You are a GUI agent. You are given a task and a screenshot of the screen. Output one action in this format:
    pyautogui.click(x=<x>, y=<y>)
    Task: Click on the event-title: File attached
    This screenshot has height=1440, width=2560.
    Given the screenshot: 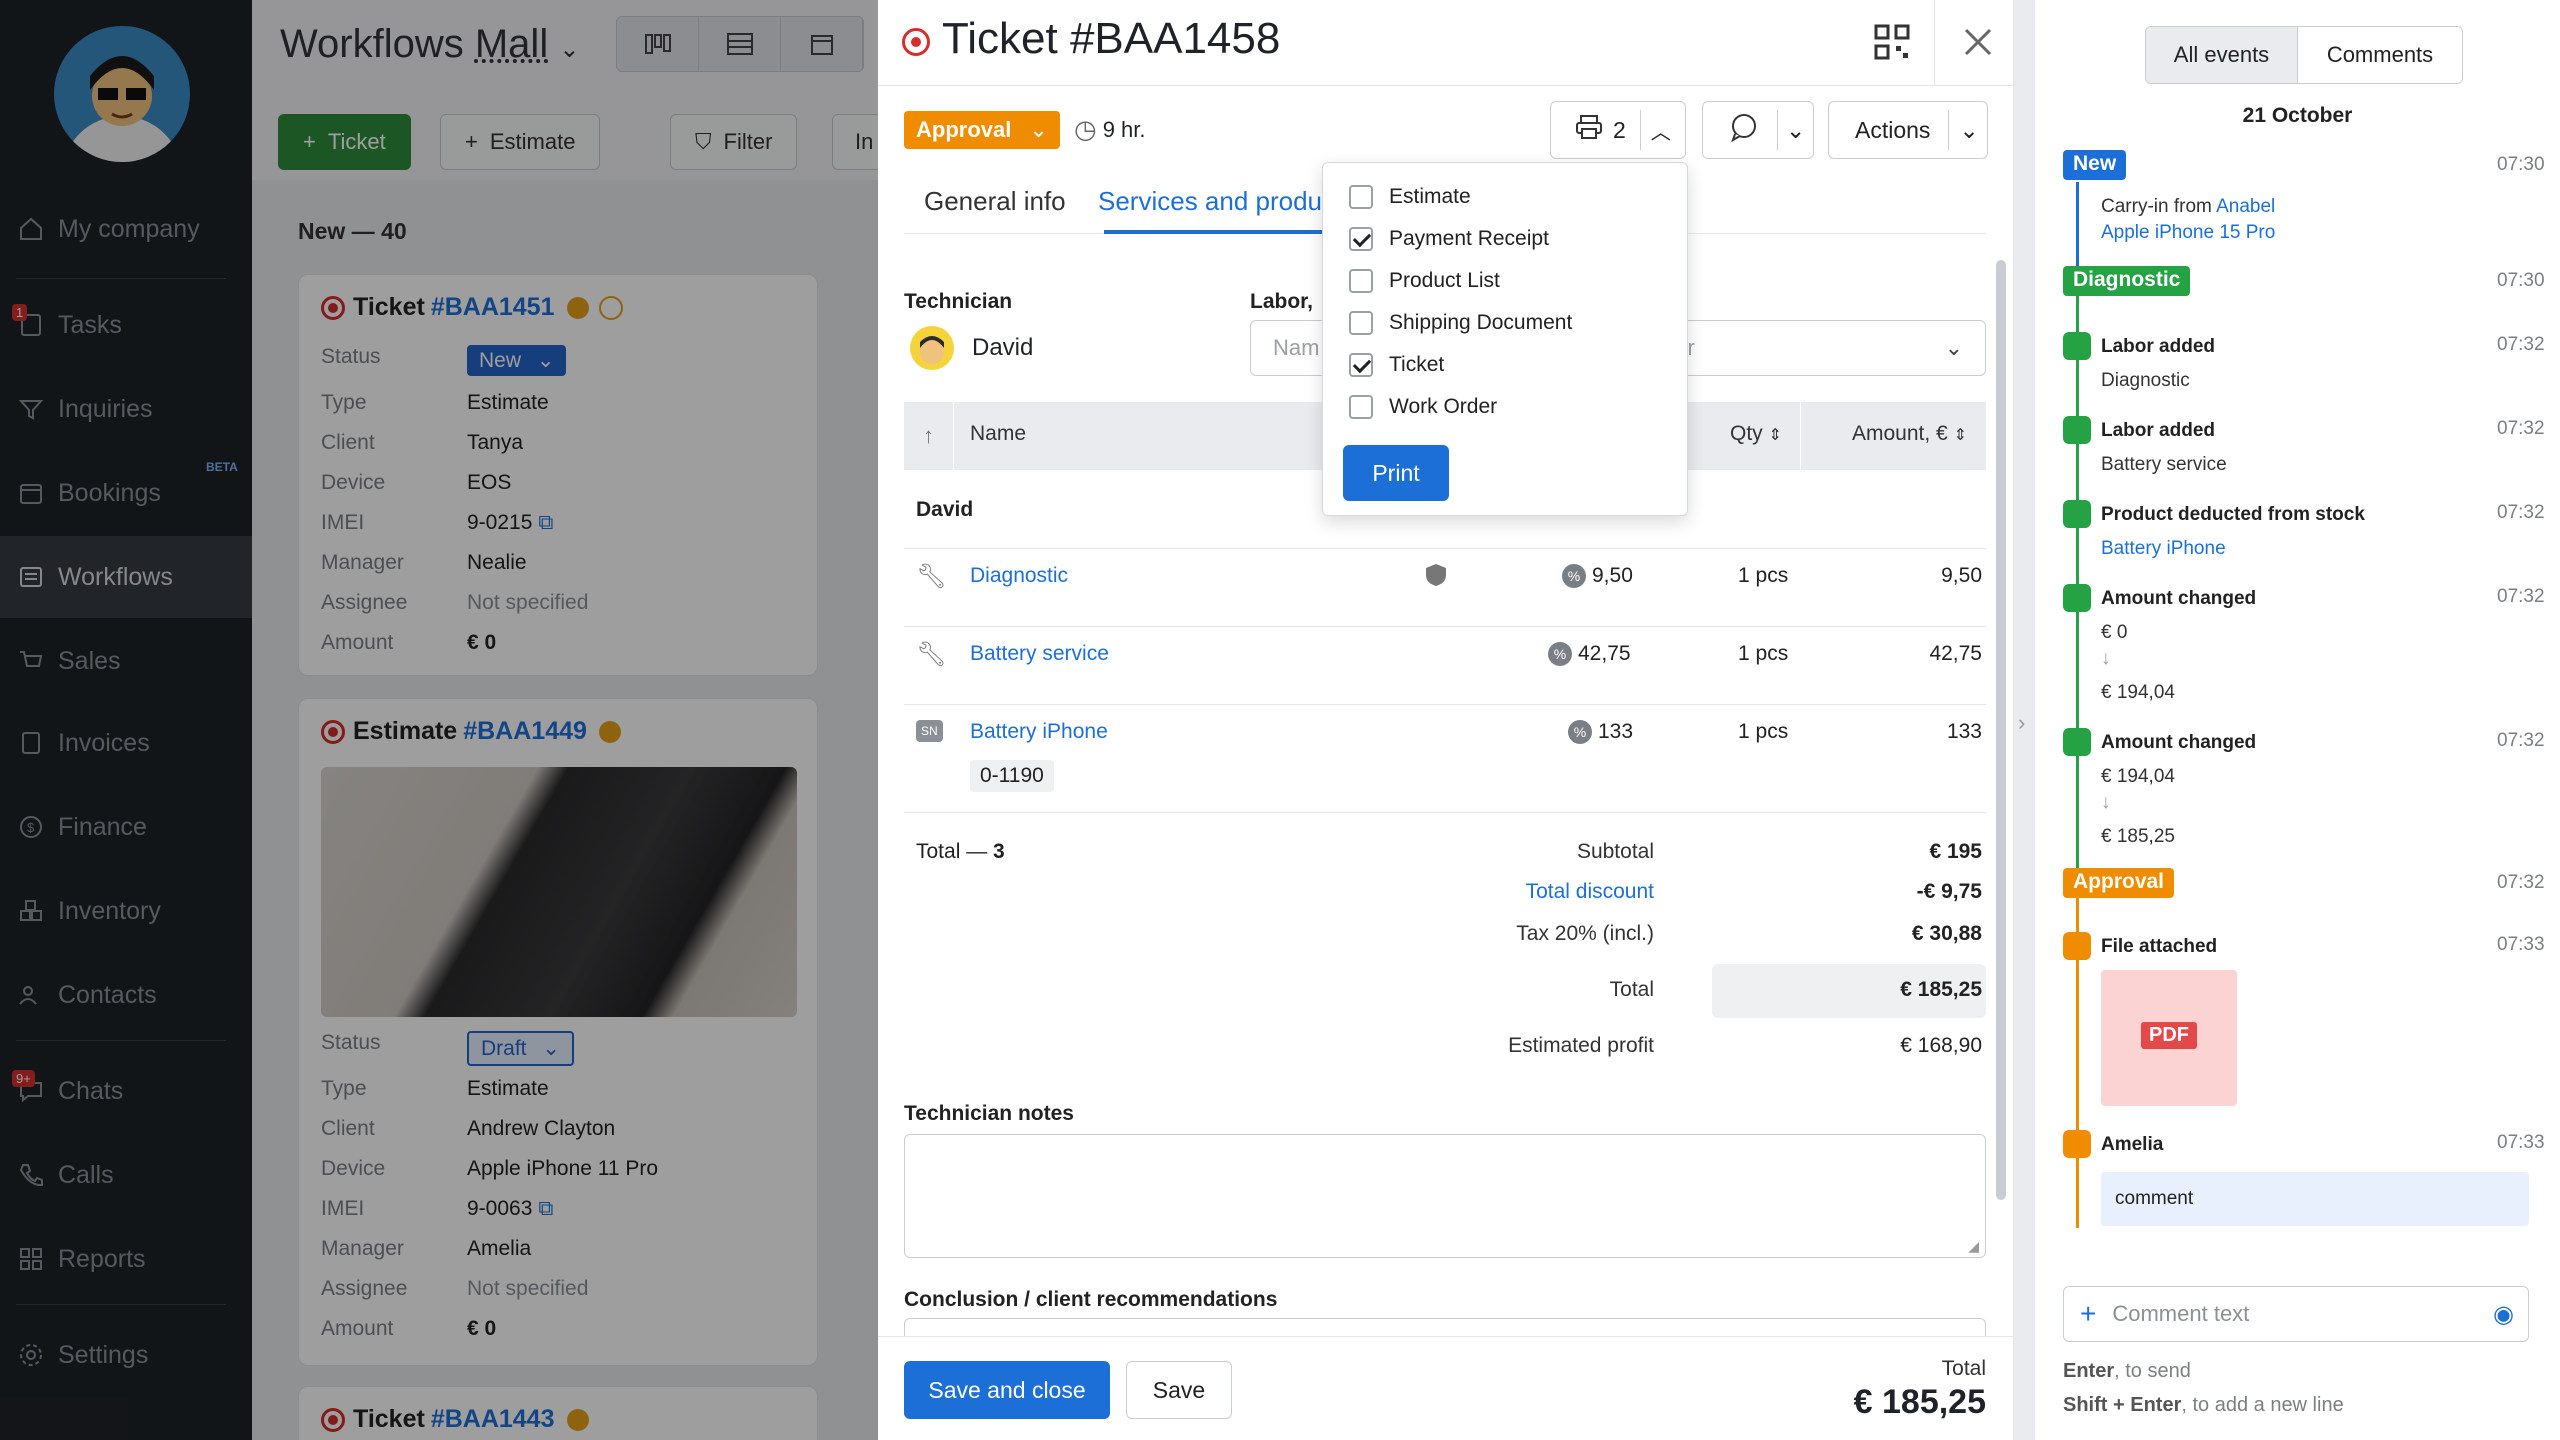 What is the action you would take?
    pyautogui.click(x=2159, y=946)
    